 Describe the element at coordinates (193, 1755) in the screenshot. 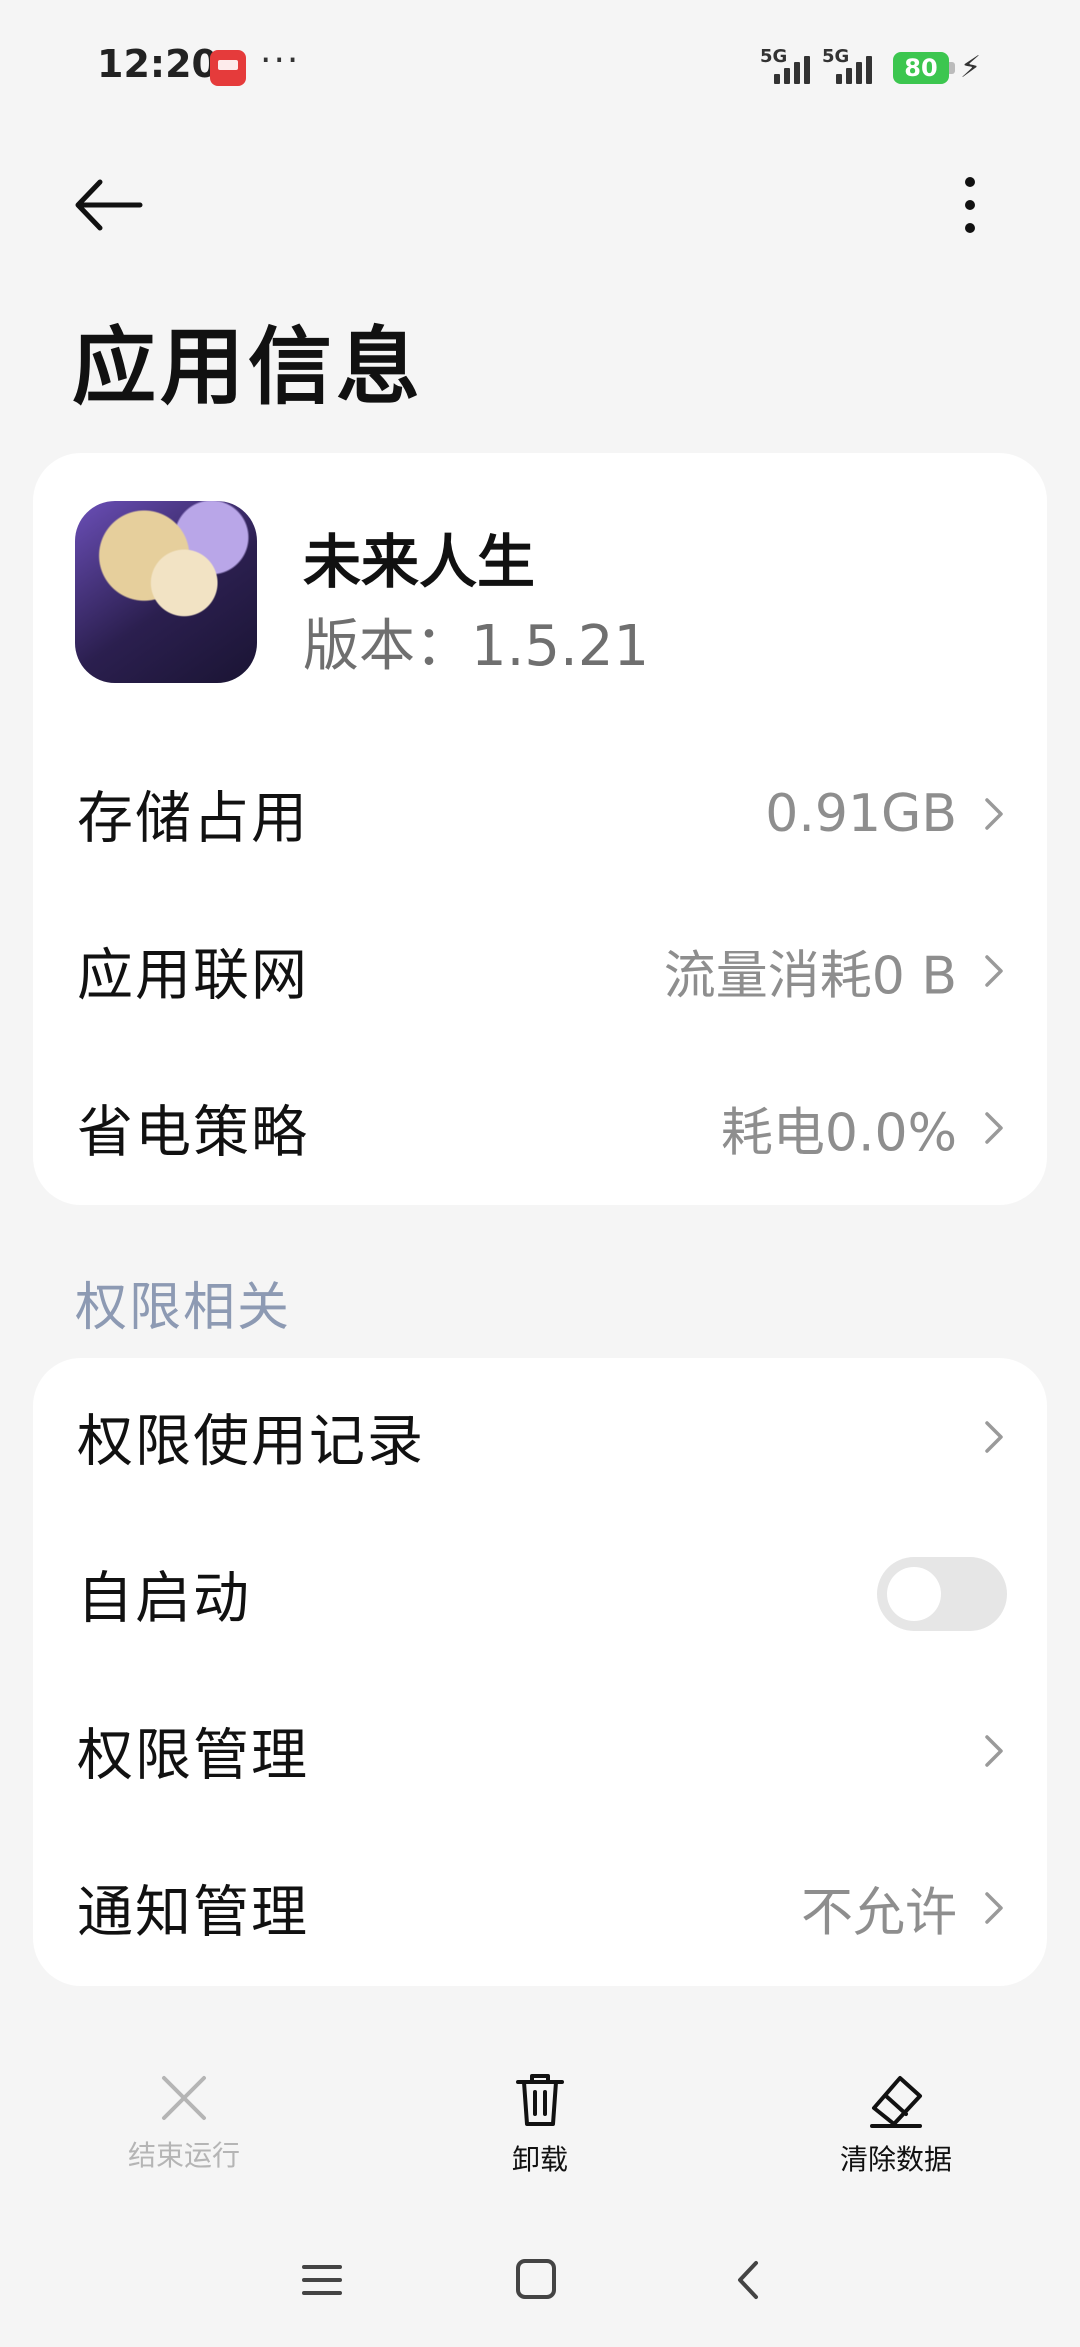

I see `row-label: 权限管理` at that location.